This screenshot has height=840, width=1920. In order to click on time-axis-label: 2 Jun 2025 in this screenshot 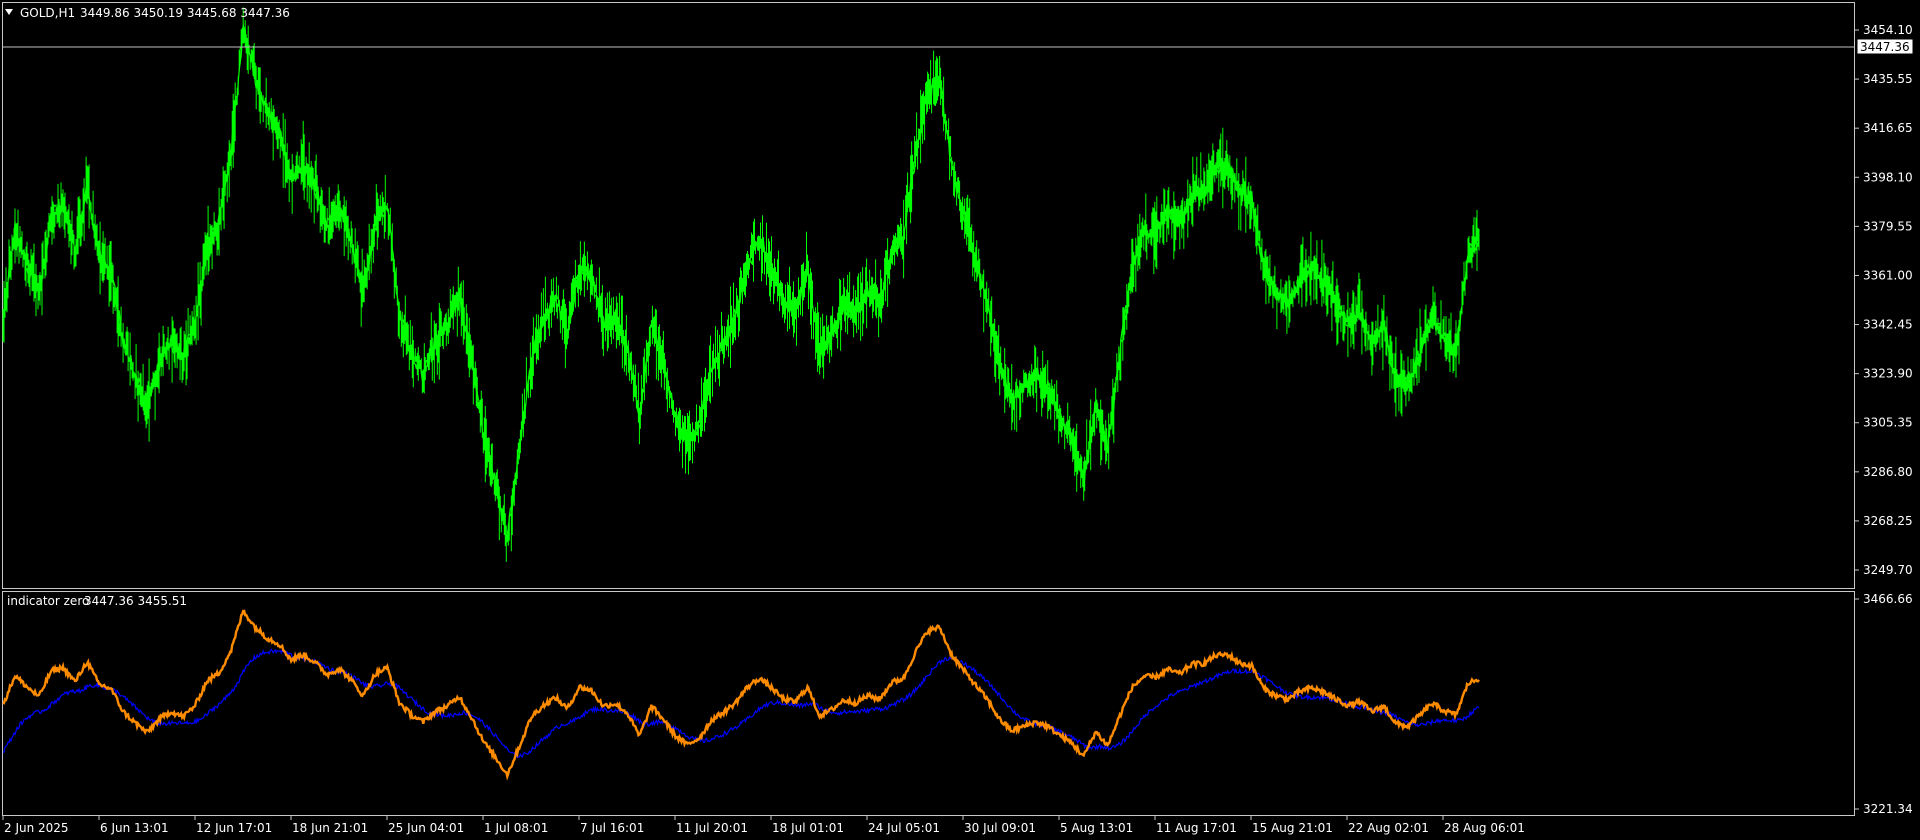, I will do `click(36, 828)`.